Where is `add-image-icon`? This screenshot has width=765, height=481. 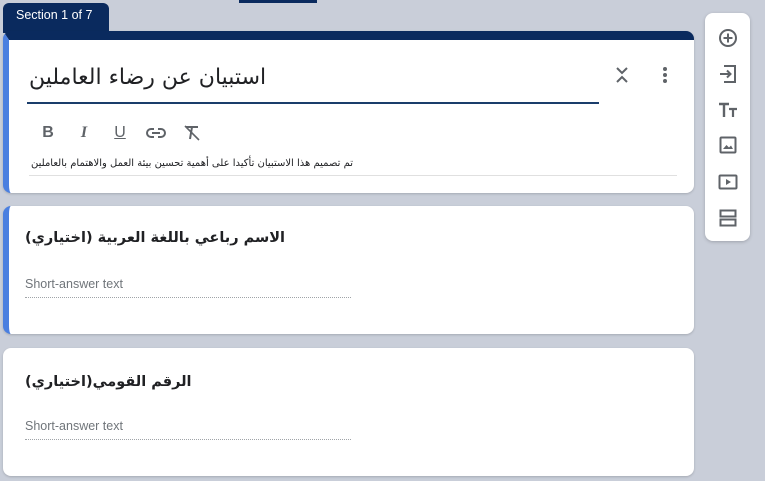
add-image-icon is located at coordinates (727, 144).